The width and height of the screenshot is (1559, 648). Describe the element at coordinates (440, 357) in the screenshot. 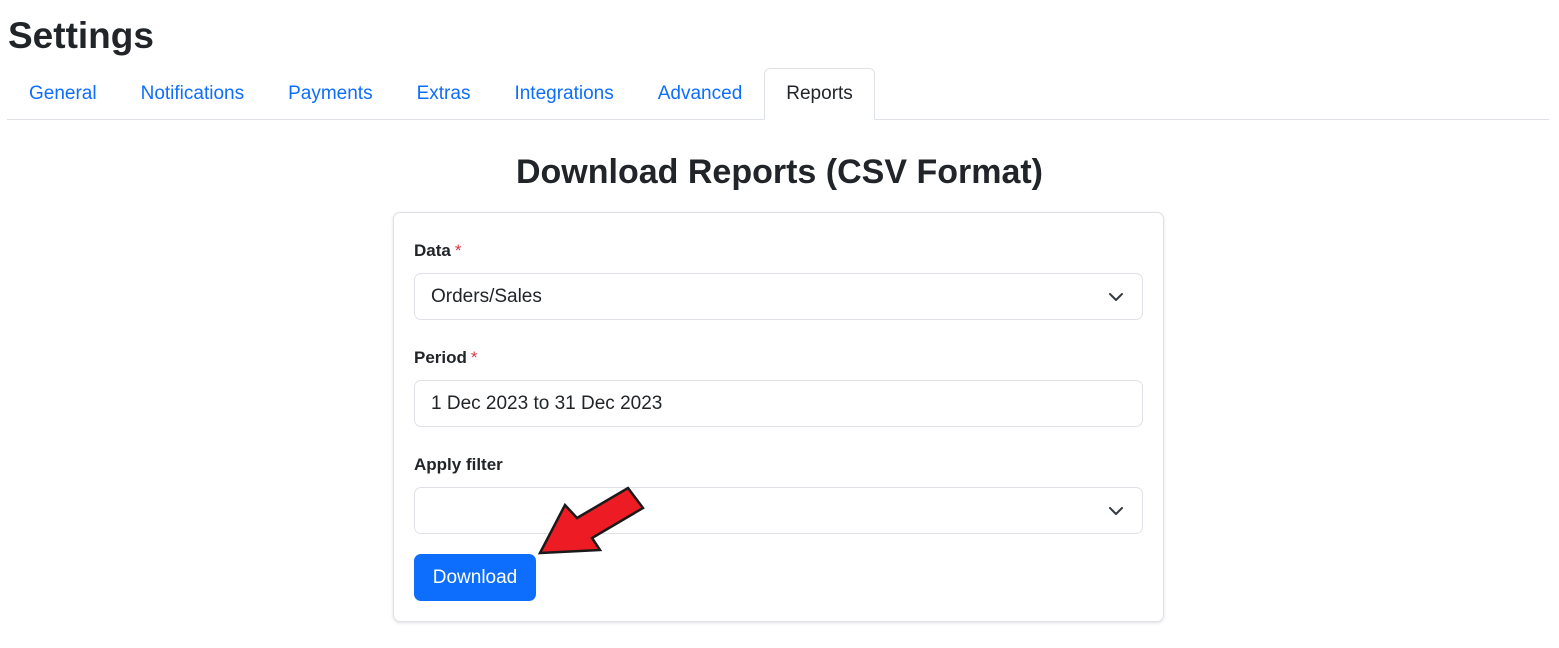

I see `period-label-text: Period` at that location.